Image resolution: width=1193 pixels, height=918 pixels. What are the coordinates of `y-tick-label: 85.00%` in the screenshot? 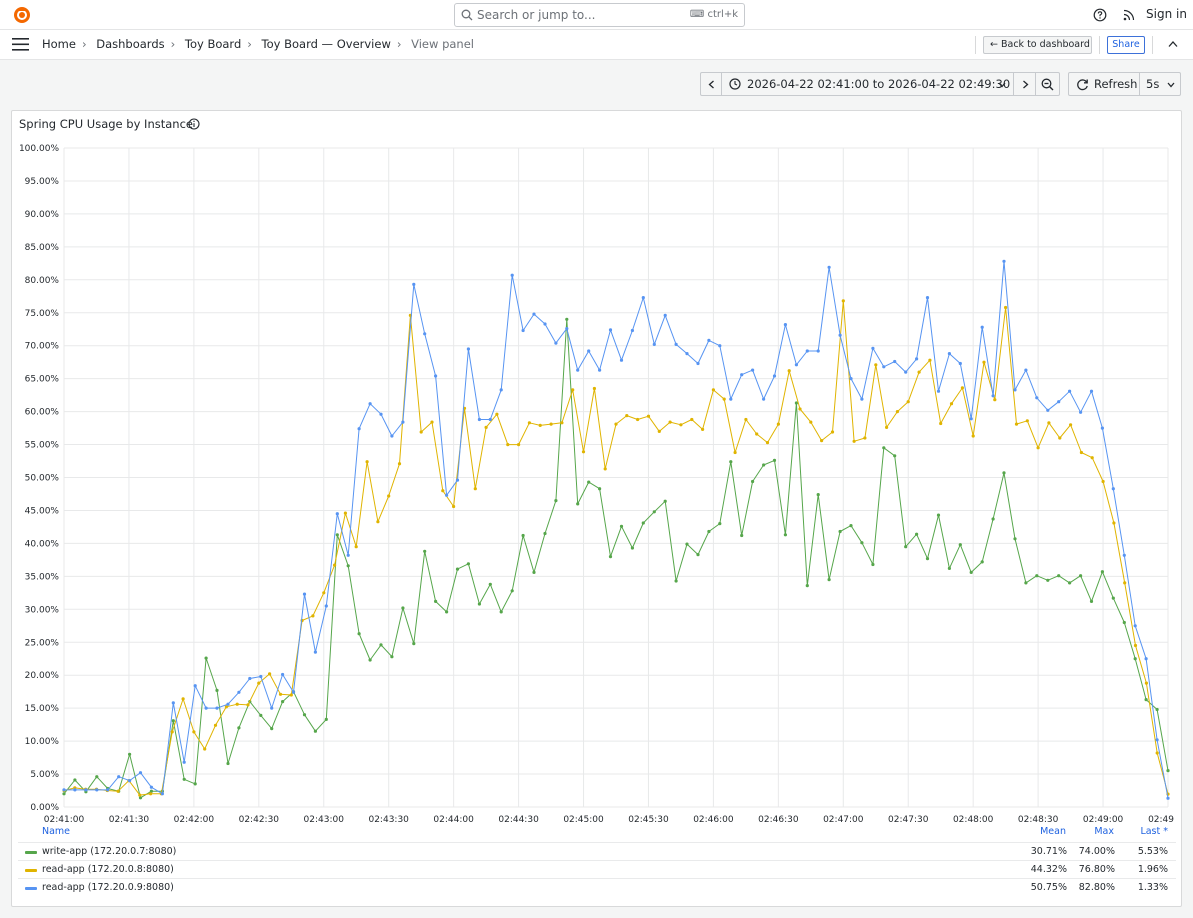 It's located at (42, 248).